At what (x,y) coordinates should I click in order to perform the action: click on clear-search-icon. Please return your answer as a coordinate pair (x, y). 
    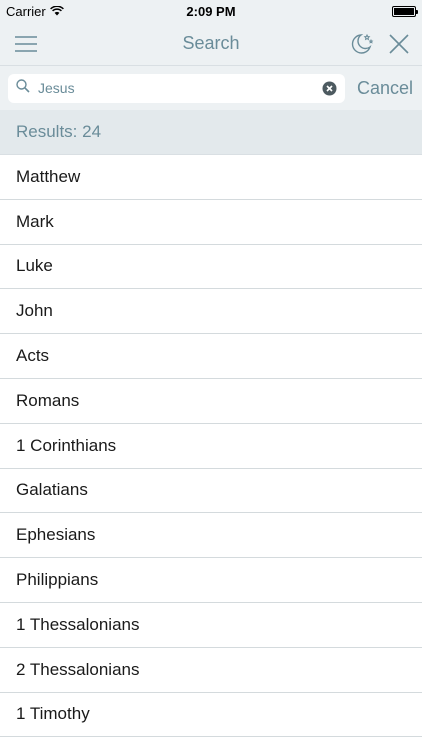
    Looking at the image, I should click on (329, 88).